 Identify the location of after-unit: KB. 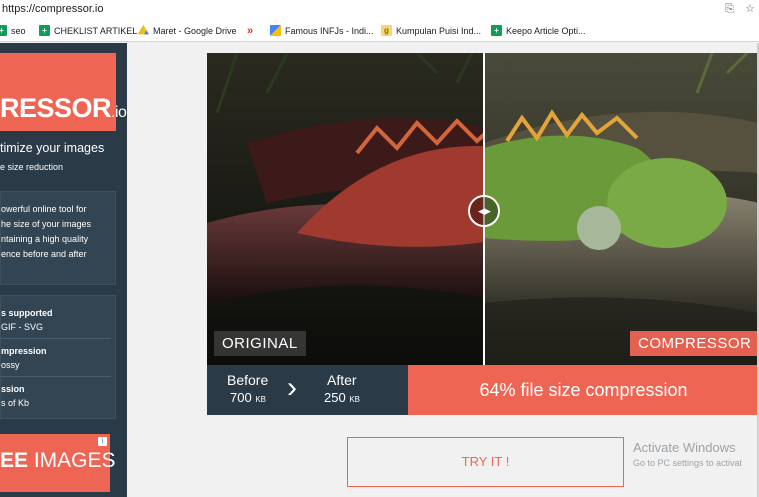
(354, 399).